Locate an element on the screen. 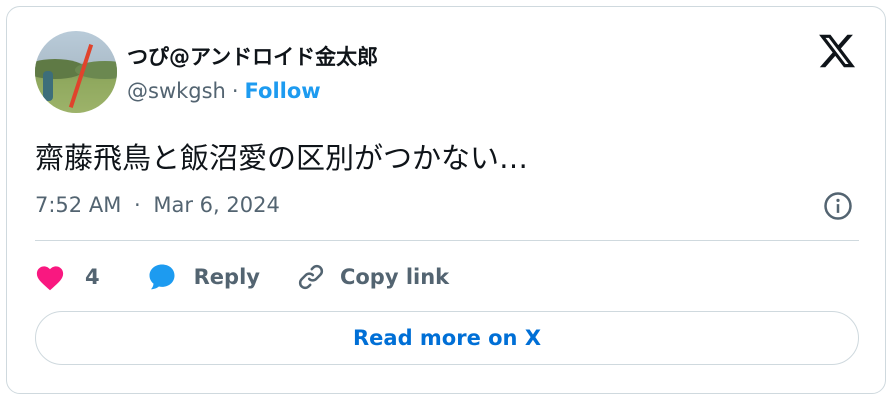  author-handle-row: @swkgsh · Follow is located at coordinates (224, 91).